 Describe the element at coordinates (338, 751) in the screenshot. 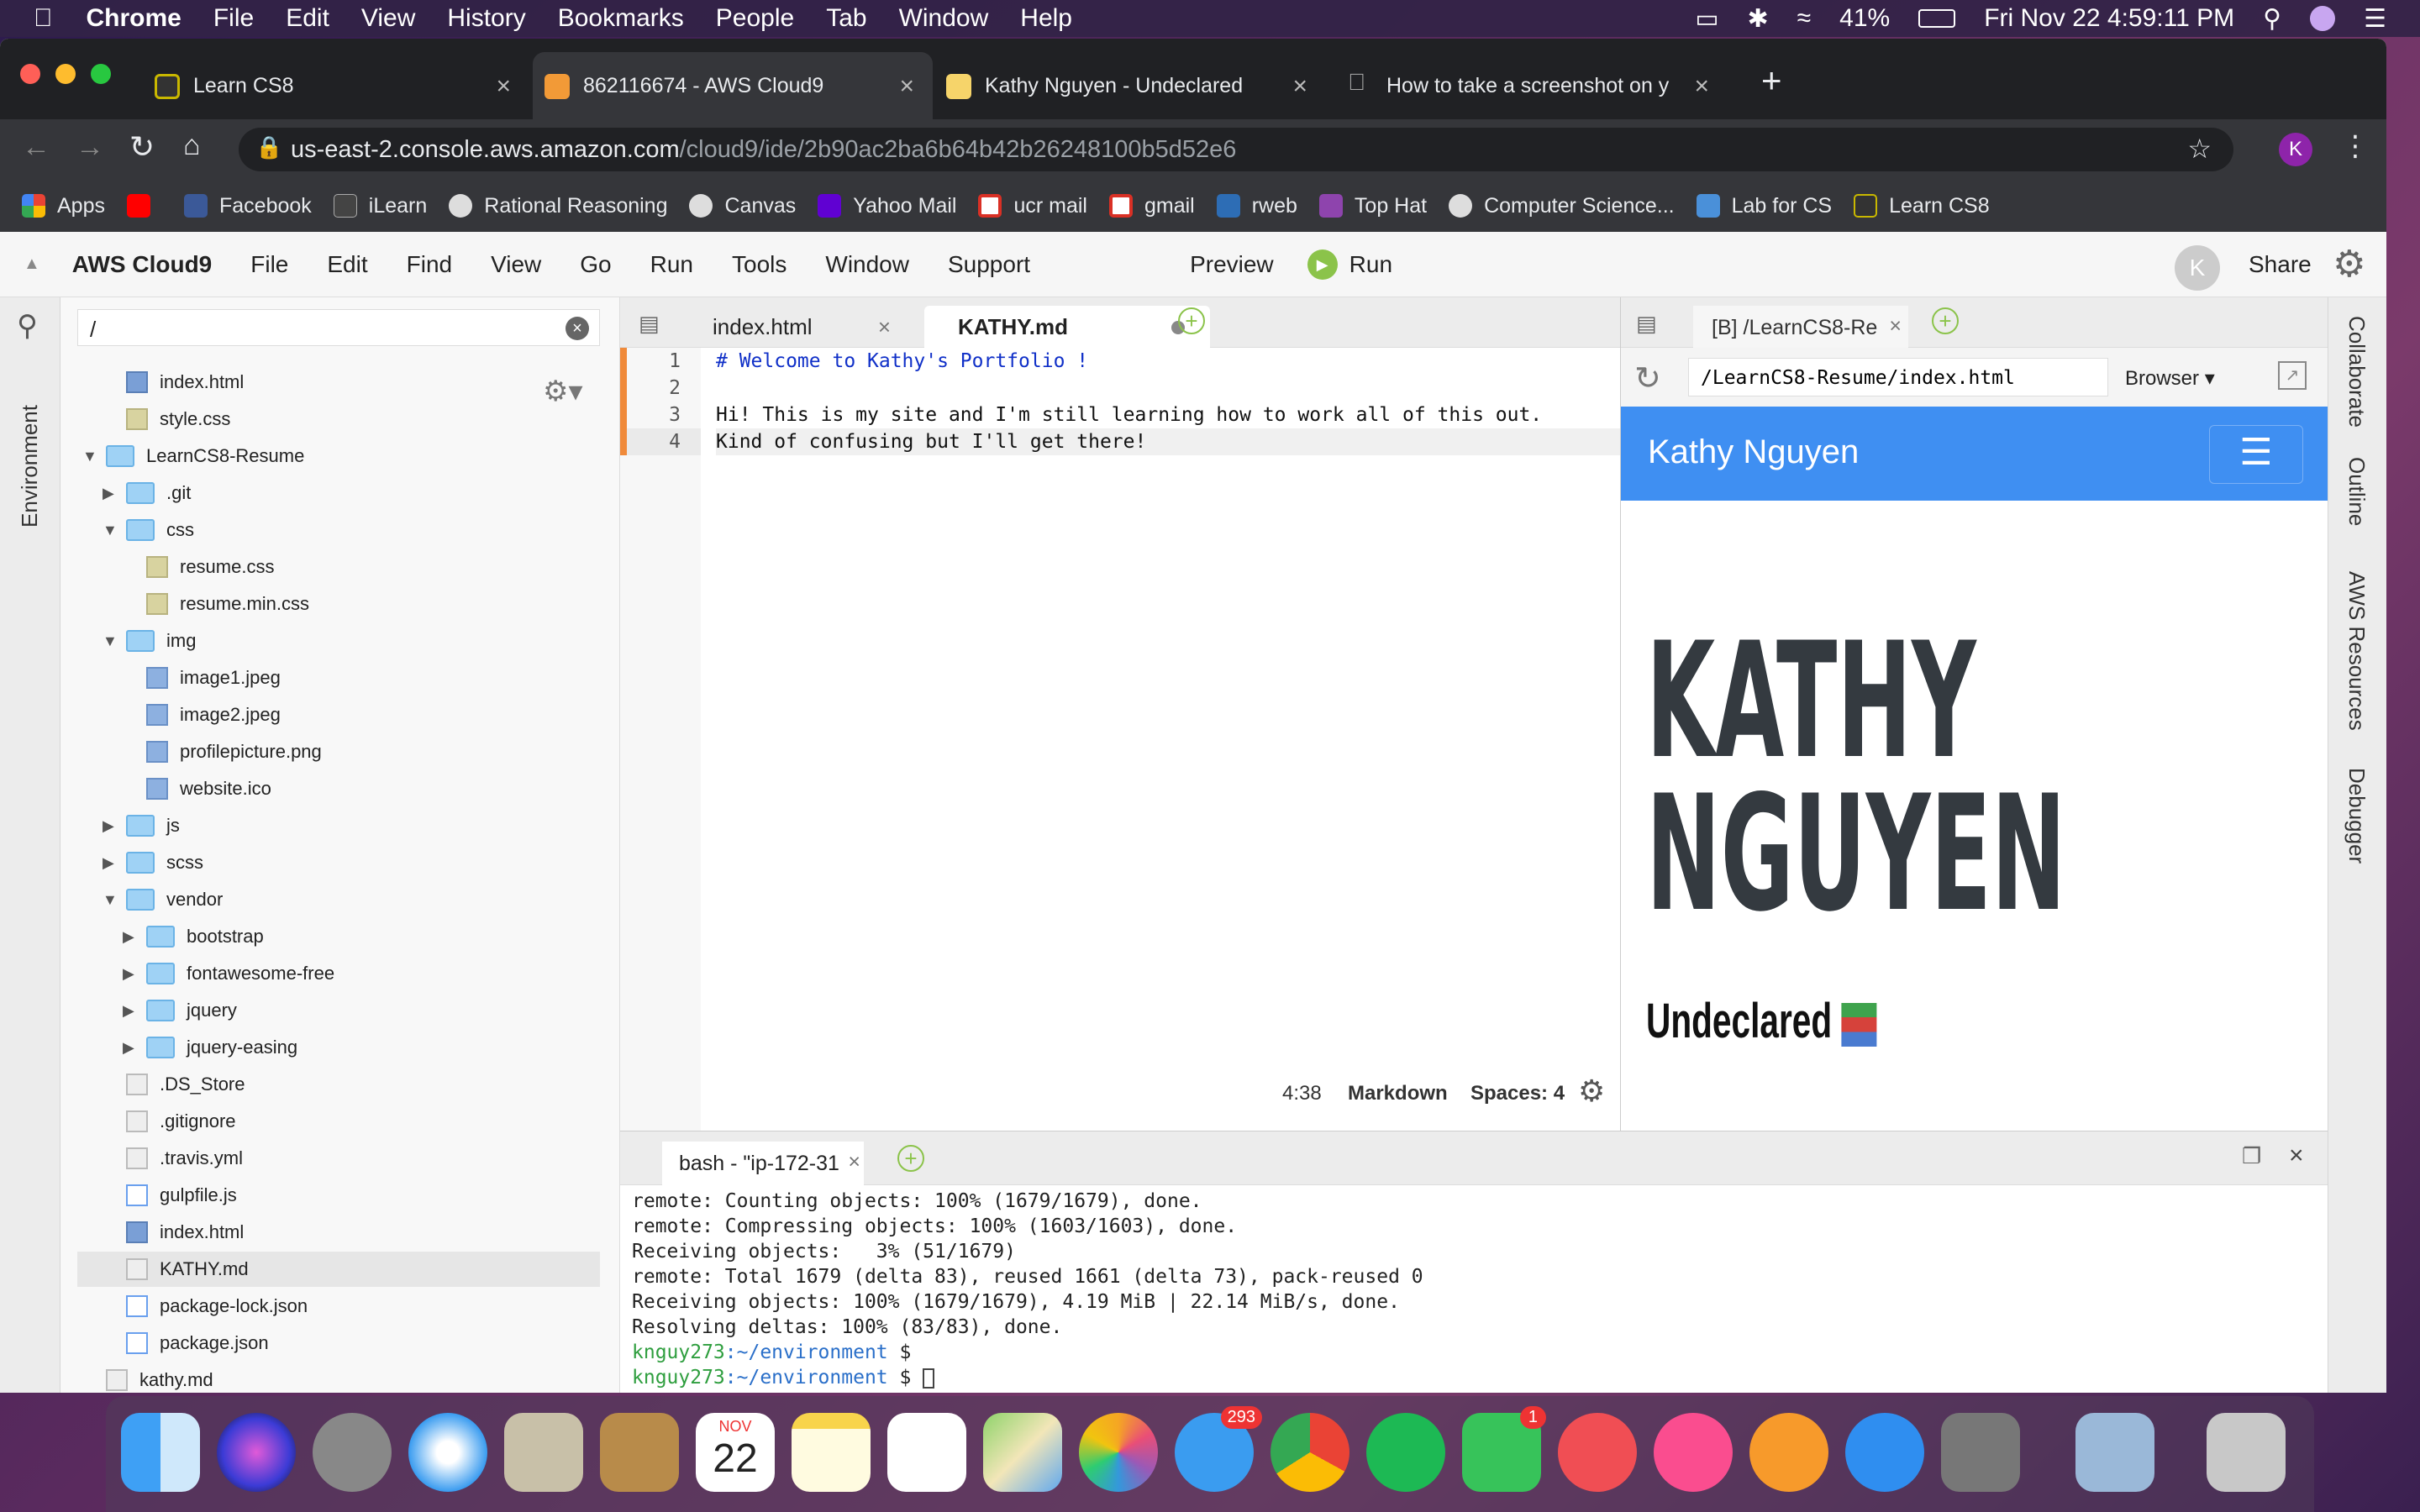

I see `tree-item: profilepicture.png` at that location.